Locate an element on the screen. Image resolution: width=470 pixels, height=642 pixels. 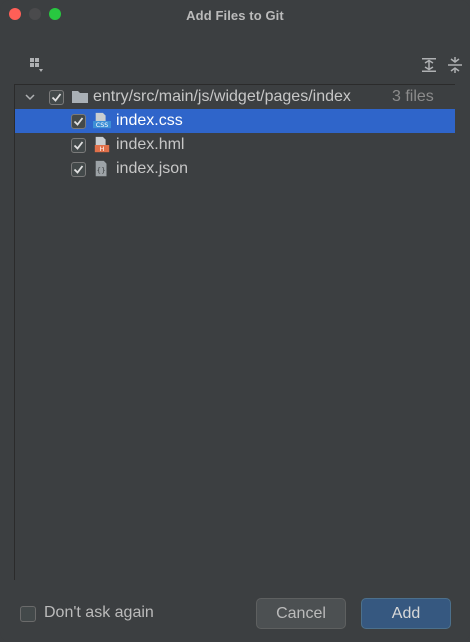
file-name: index.json is located at coordinates (152, 168).